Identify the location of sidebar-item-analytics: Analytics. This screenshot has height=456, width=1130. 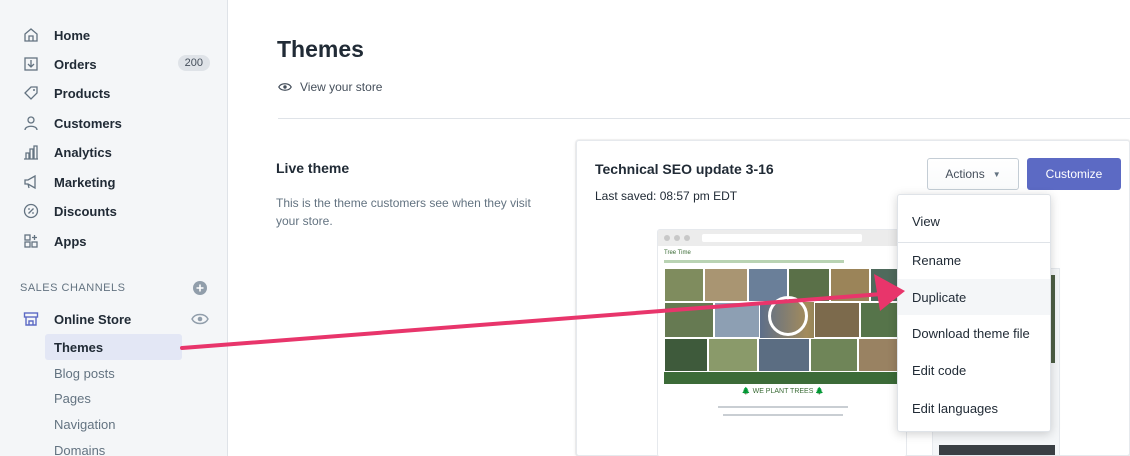
(120, 152).